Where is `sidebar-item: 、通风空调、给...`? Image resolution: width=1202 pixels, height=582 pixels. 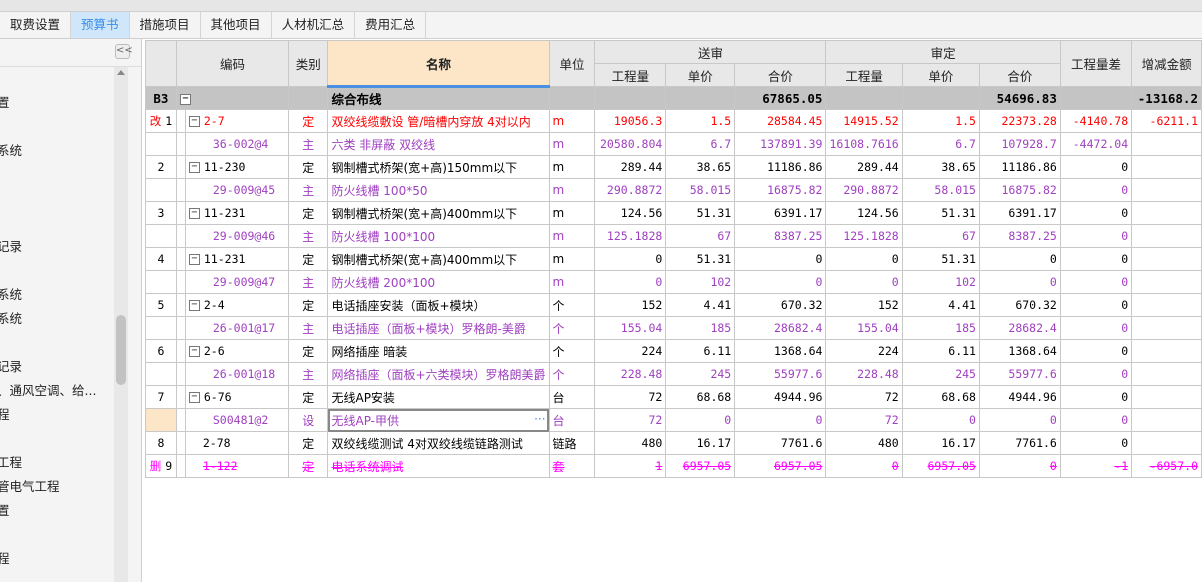 sidebar-item: 、通风空调、给... is located at coordinates (48, 389).